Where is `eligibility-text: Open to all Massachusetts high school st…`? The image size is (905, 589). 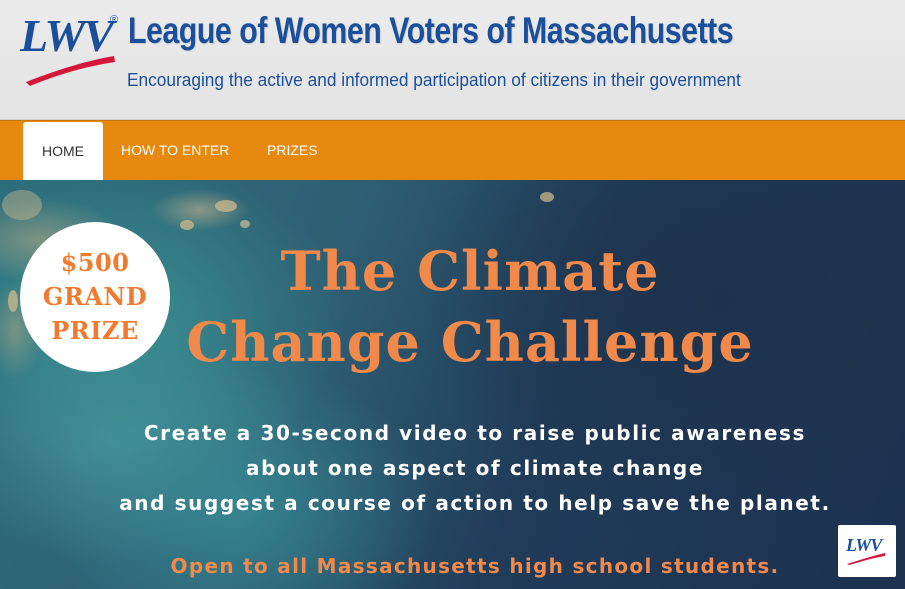
eligibility-text: Open to all Massachusetts high school st… is located at coordinates (475, 566).